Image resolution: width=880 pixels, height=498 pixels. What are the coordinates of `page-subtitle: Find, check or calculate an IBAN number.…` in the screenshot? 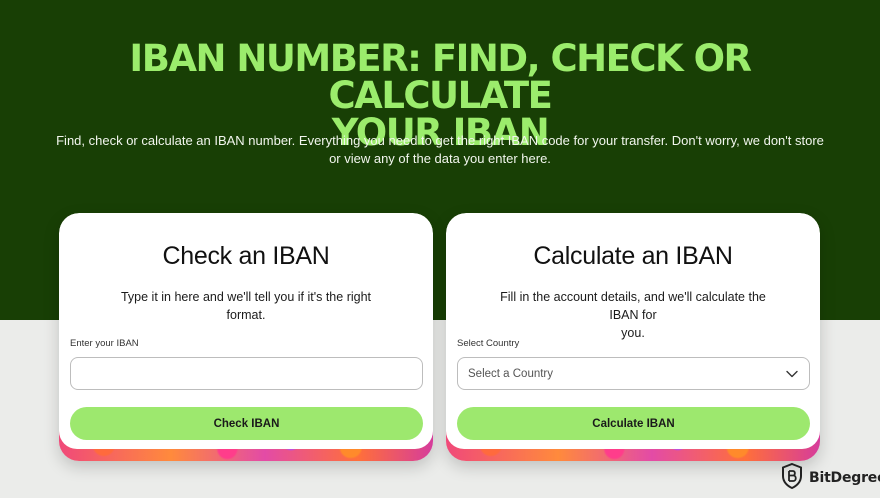 It's located at (440, 150).